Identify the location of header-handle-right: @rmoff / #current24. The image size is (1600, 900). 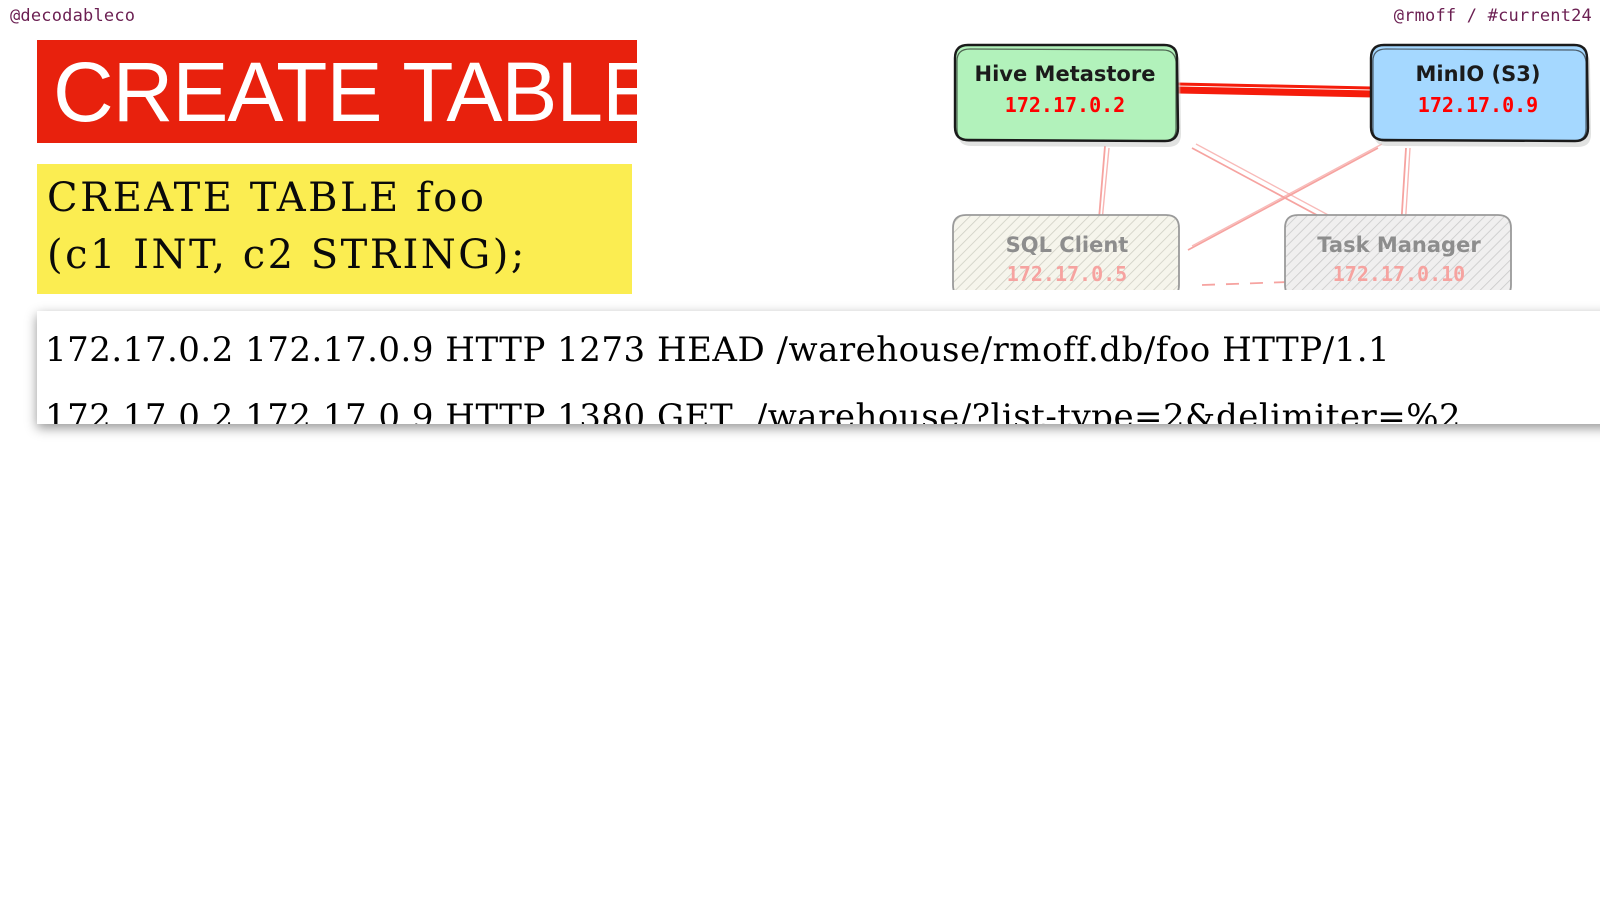
(1492, 16).